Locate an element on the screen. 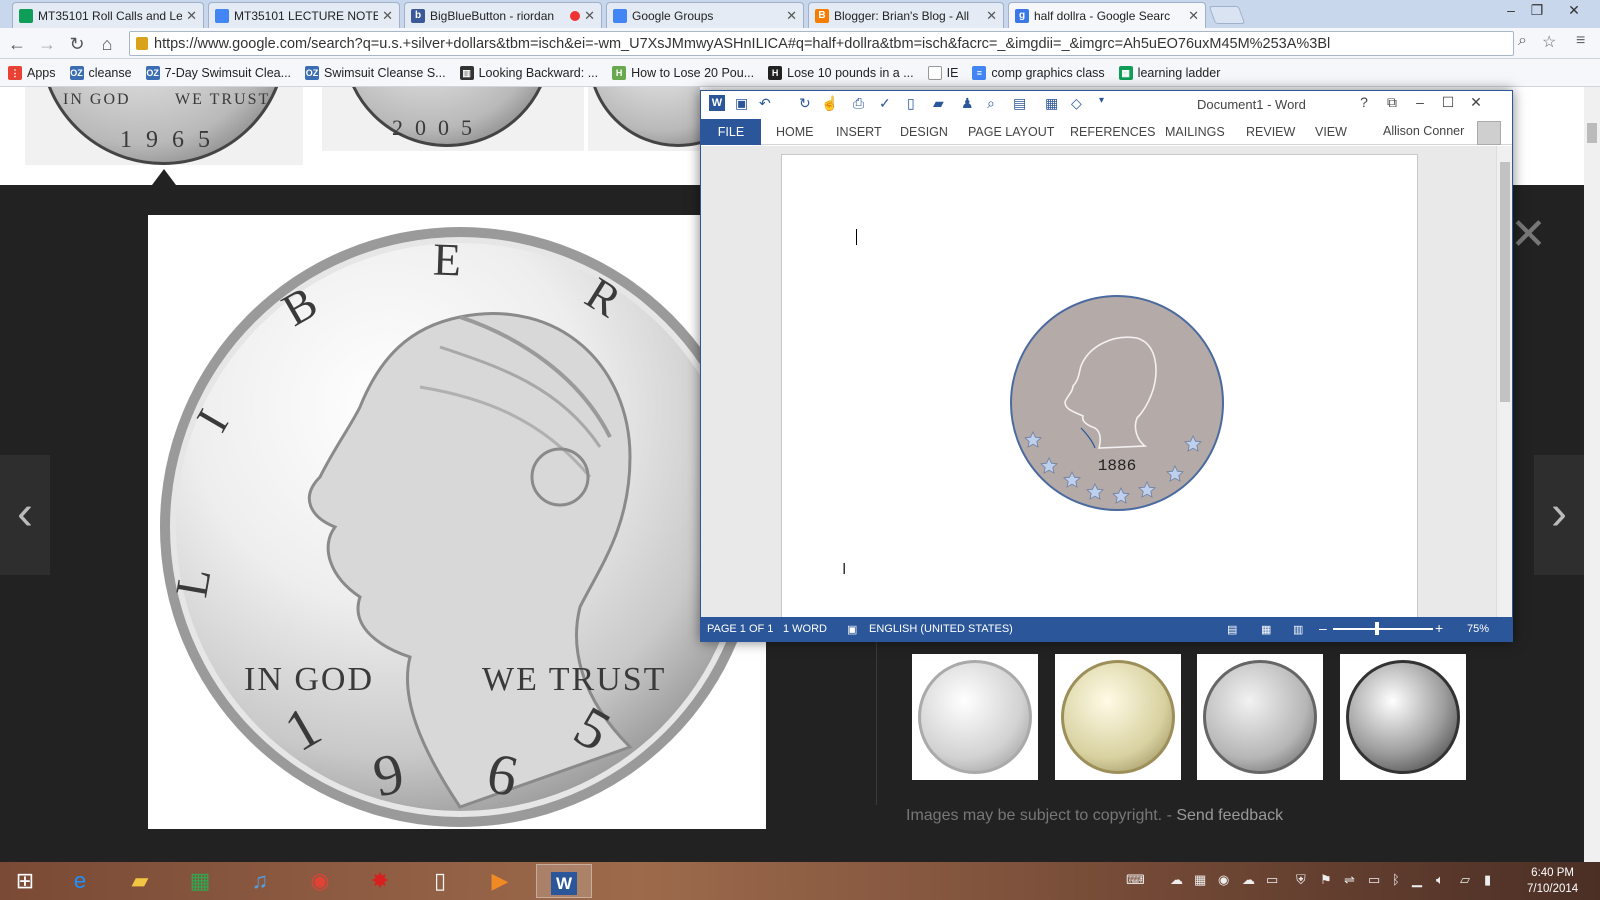 The height and width of the screenshot is (900, 1600). spelling-icon: ✓ is located at coordinates (885, 103).